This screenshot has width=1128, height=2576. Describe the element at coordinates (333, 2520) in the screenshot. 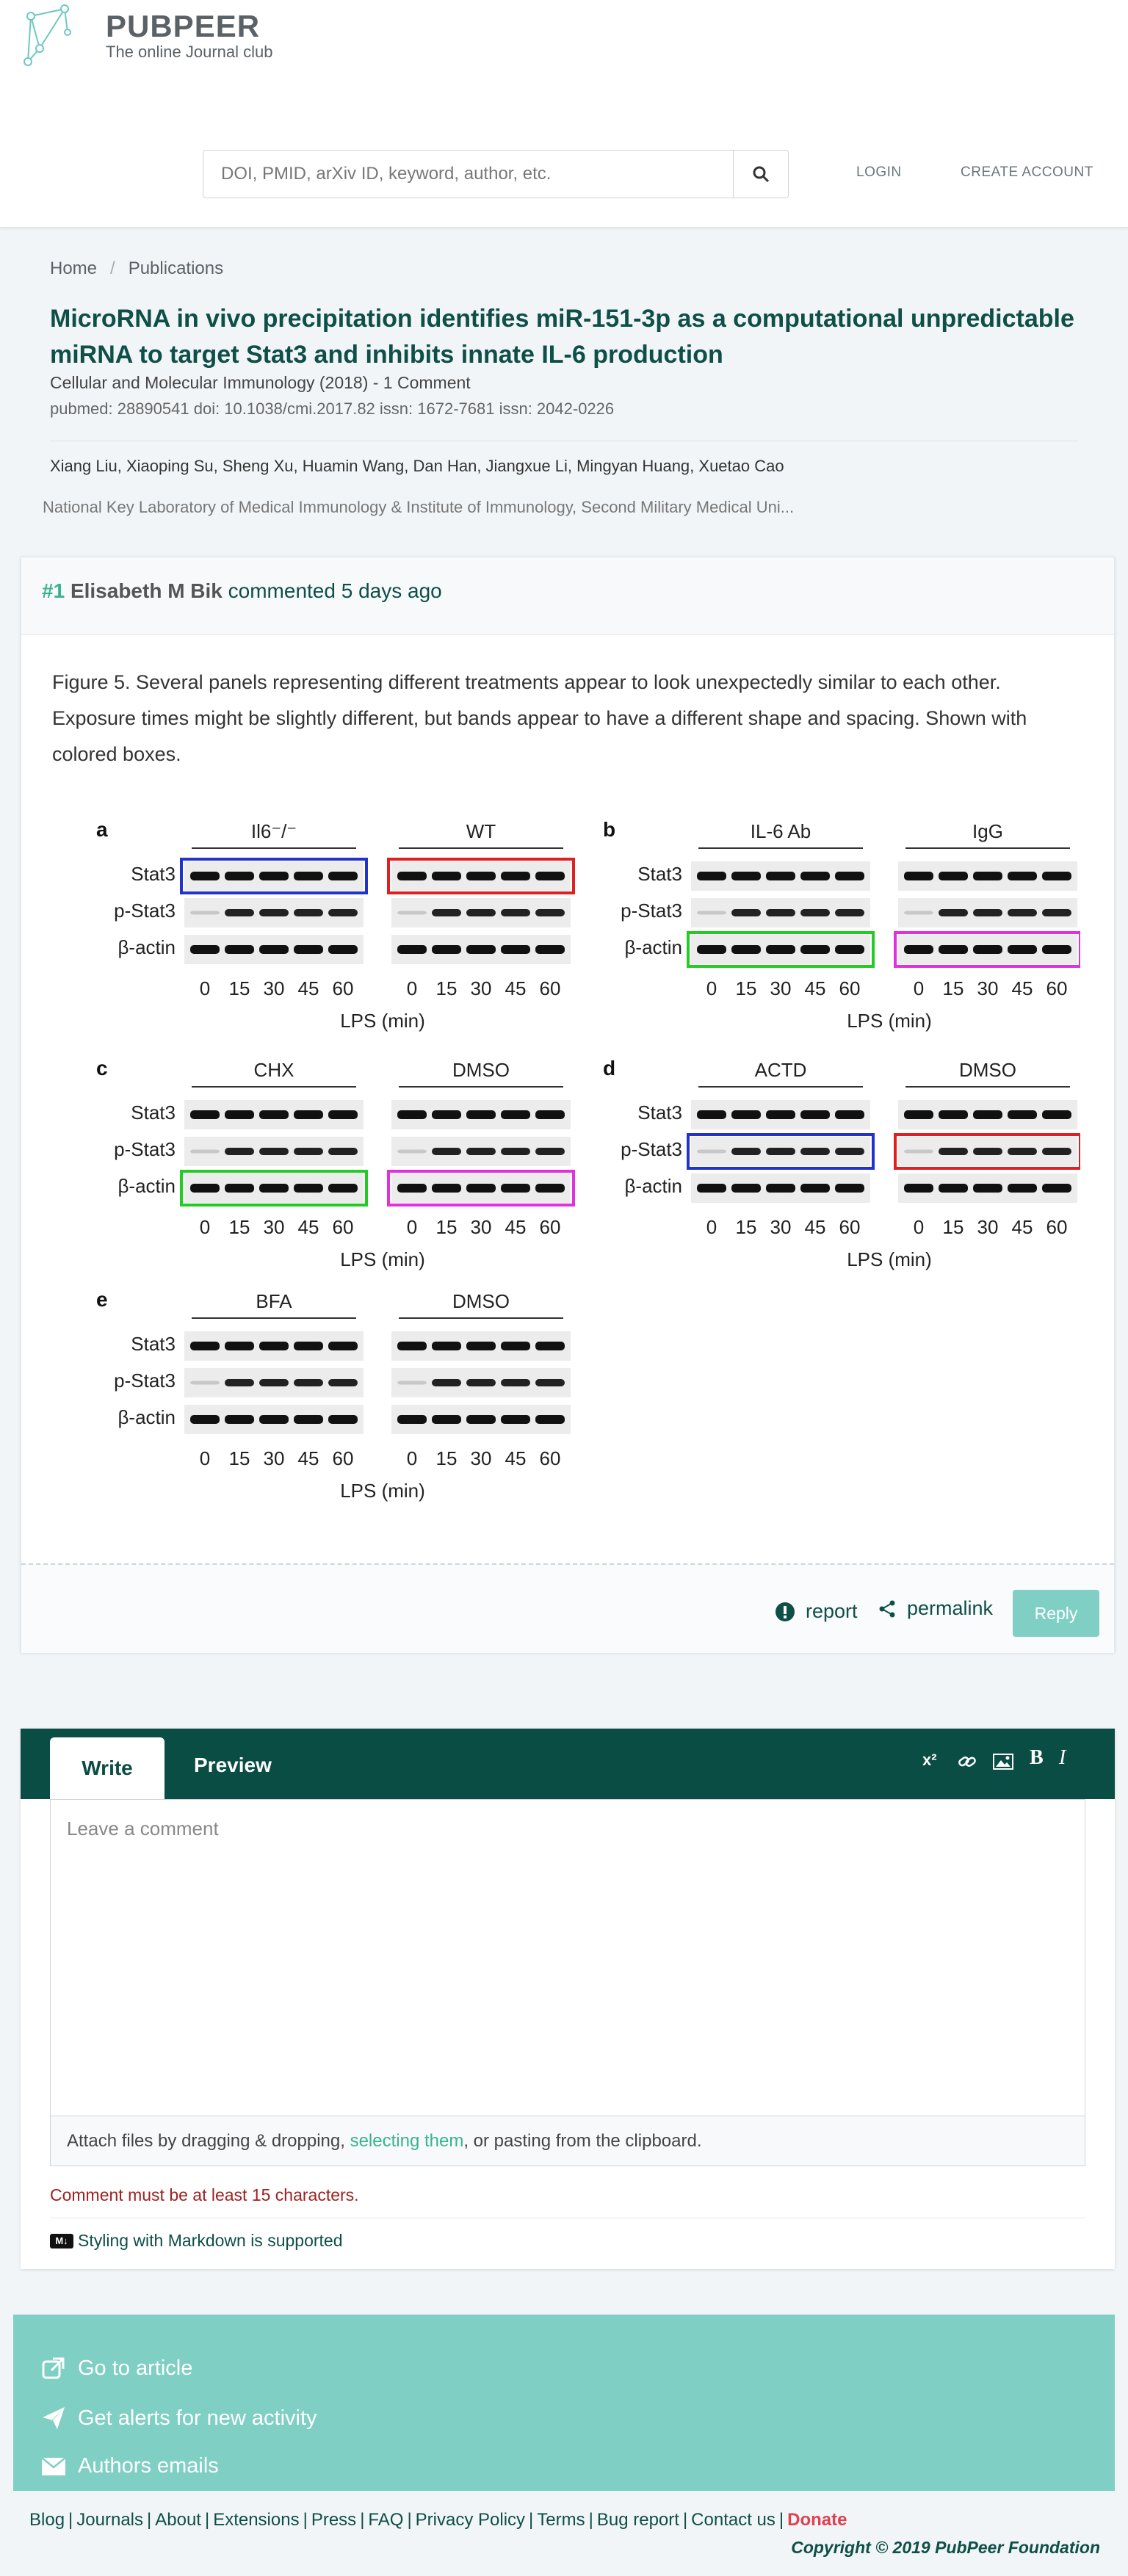

I see `footer-link-press: Press` at that location.